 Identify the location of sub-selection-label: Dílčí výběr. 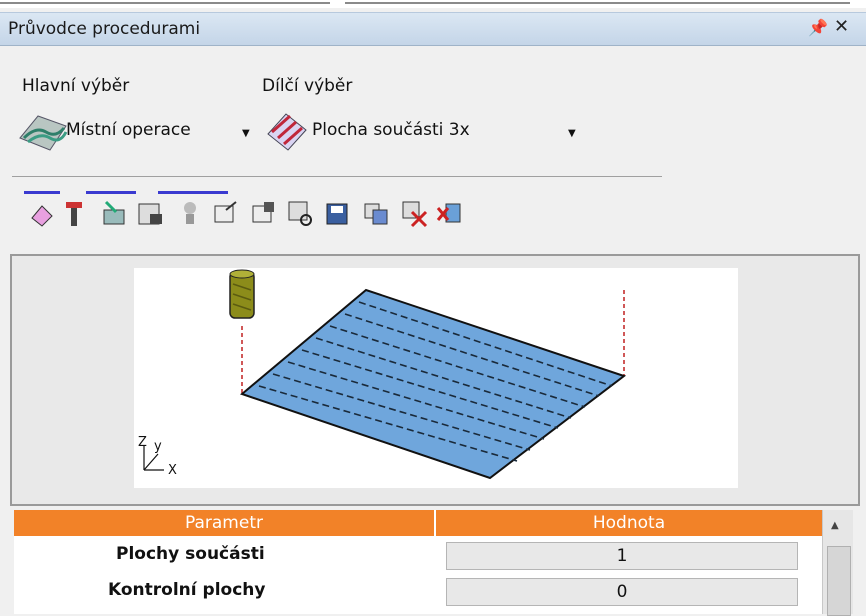
(307, 86).